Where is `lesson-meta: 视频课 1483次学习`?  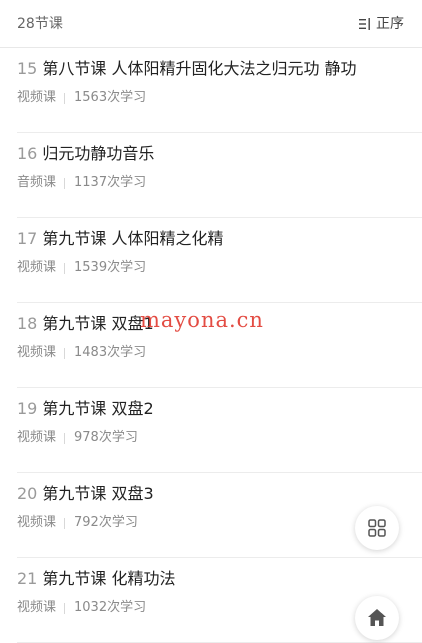
lesson-meta: 视频课 1483次学习 is located at coordinates (81, 353).